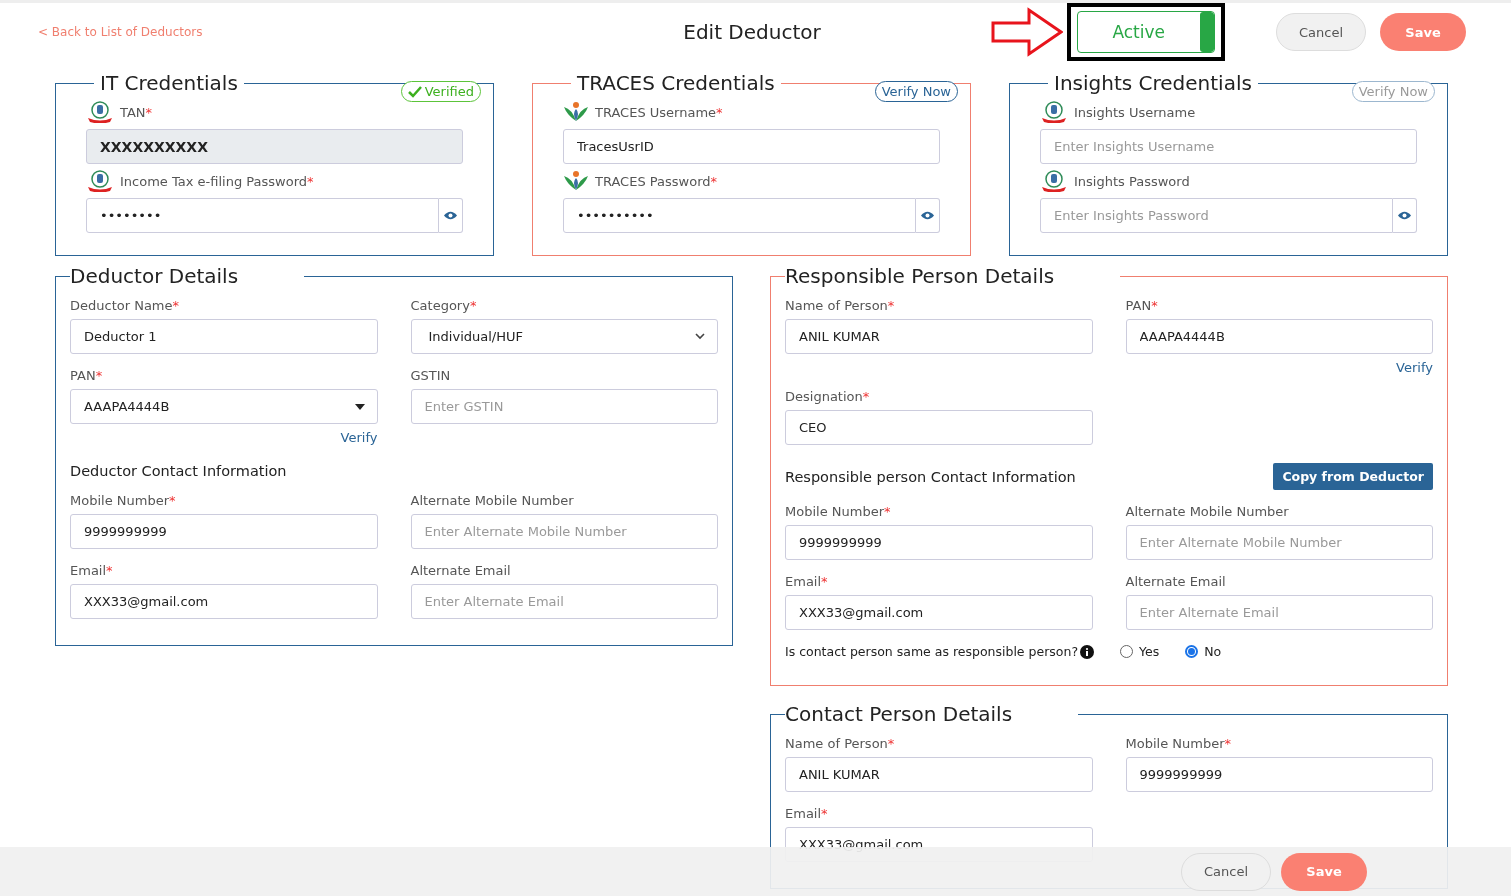 Image resolution: width=1511 pixels, height=896 pixels. I want to click on copy-button: Copy from Deductor, so click(1353, 476).